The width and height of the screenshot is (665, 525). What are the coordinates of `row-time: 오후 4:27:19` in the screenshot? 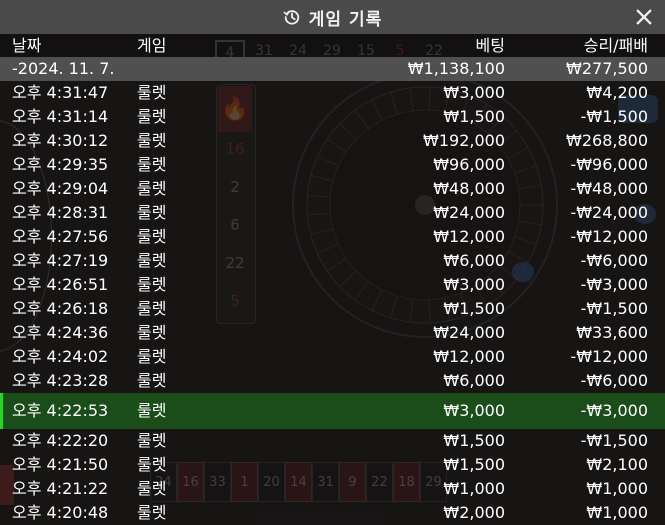 It's located at (60, 260).